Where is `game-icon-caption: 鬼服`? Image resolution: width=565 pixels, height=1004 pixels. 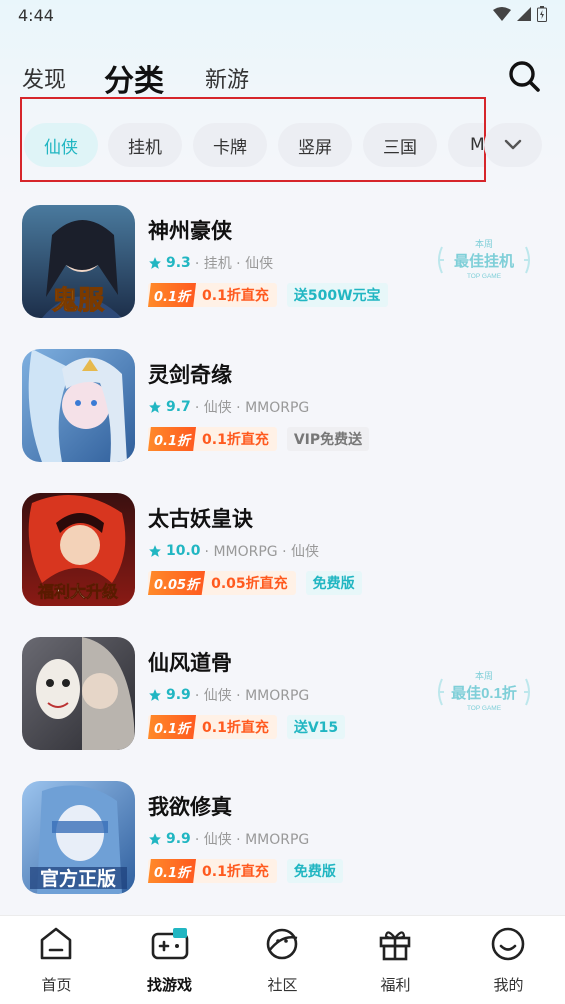 game-icon-caption: 鬼服 is located at coordinates (78, 300).